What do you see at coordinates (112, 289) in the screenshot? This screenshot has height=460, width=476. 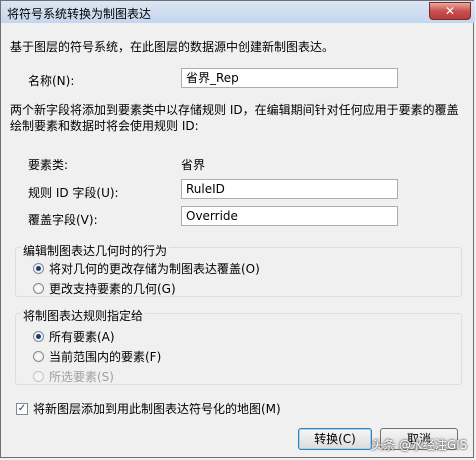 I see `radio-label: 更改支持要素的几何(G)` at bounding box center [112, 289].